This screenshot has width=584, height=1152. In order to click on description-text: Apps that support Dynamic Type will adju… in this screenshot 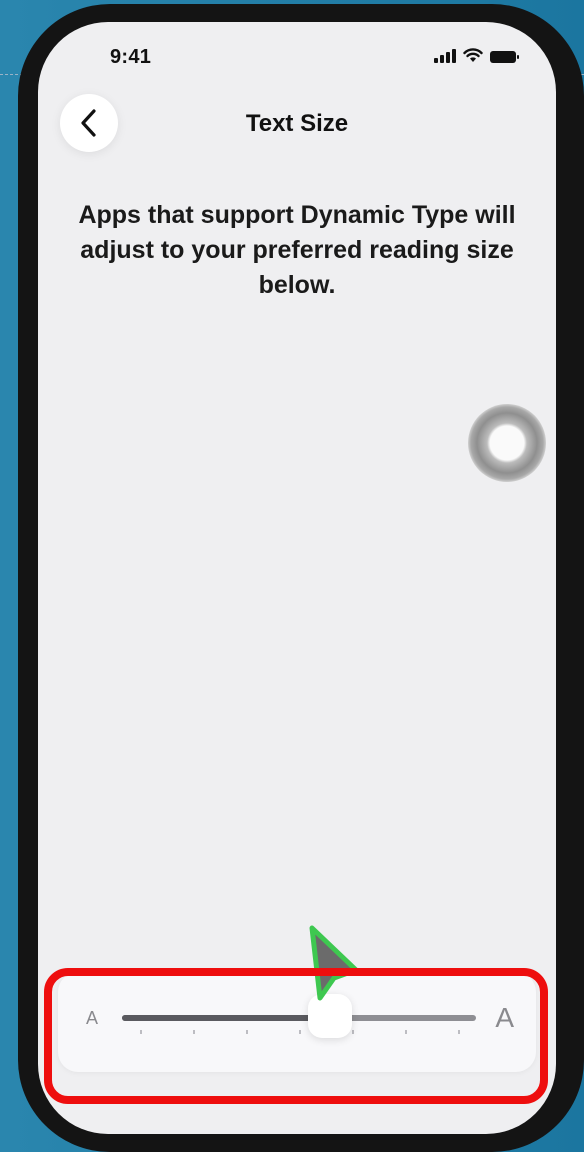, I will do `click(297, 250)`.